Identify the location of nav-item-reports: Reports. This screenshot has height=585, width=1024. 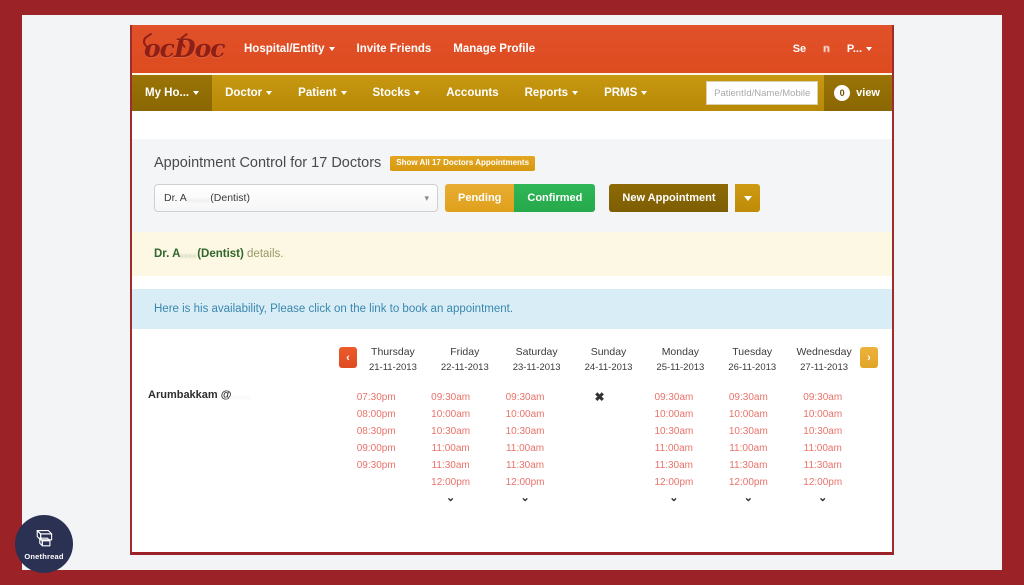
(551, 93).